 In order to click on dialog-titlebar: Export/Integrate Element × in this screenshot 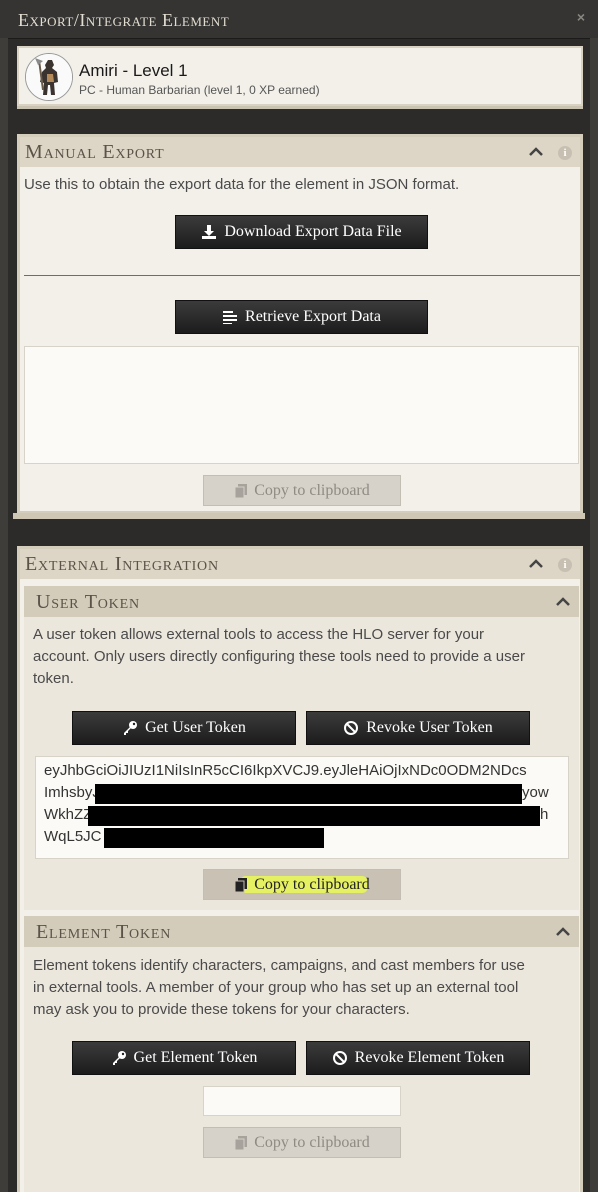, I will do `click(299, 19)`.